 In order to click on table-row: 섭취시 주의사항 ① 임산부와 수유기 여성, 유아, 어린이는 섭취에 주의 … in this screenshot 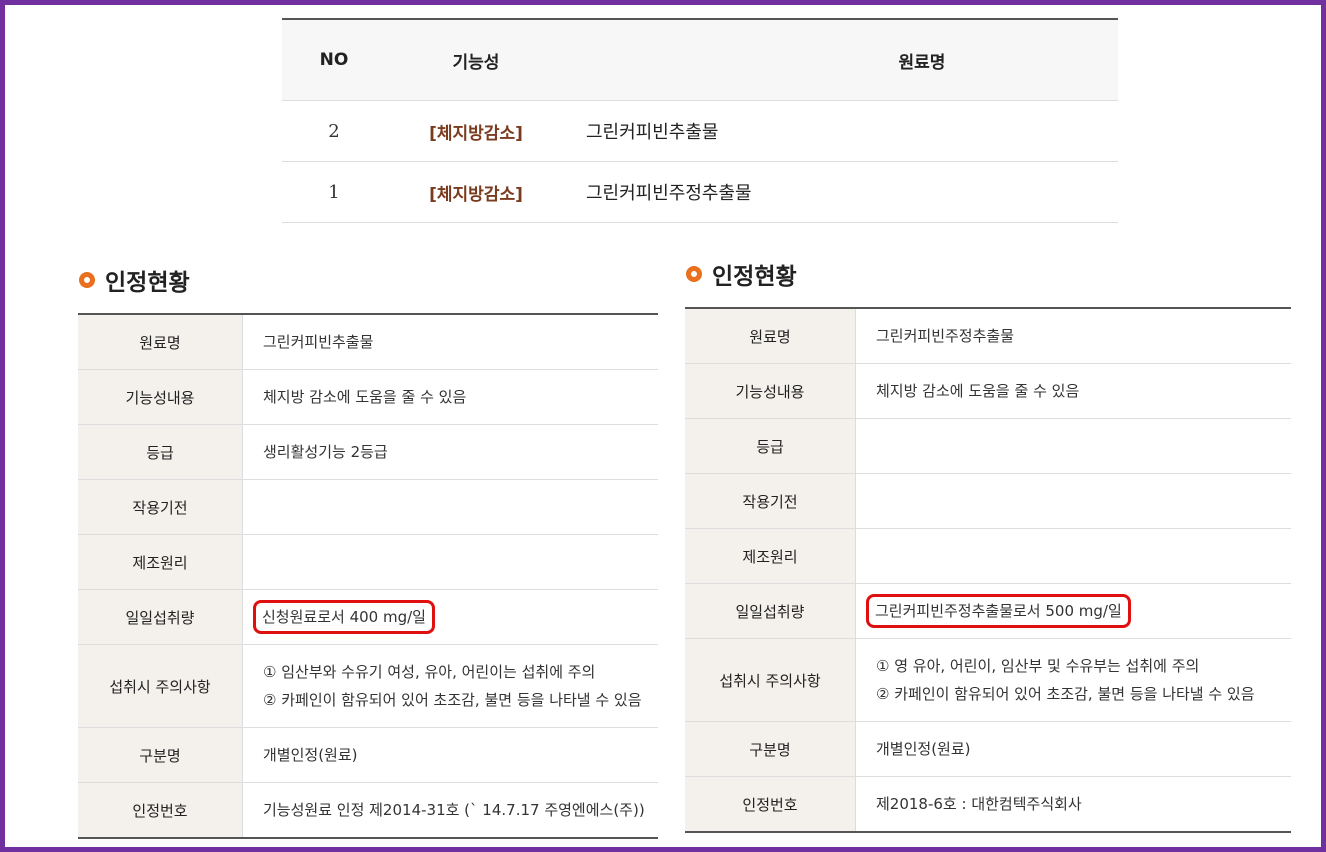, I will do `click(368, 686)`.